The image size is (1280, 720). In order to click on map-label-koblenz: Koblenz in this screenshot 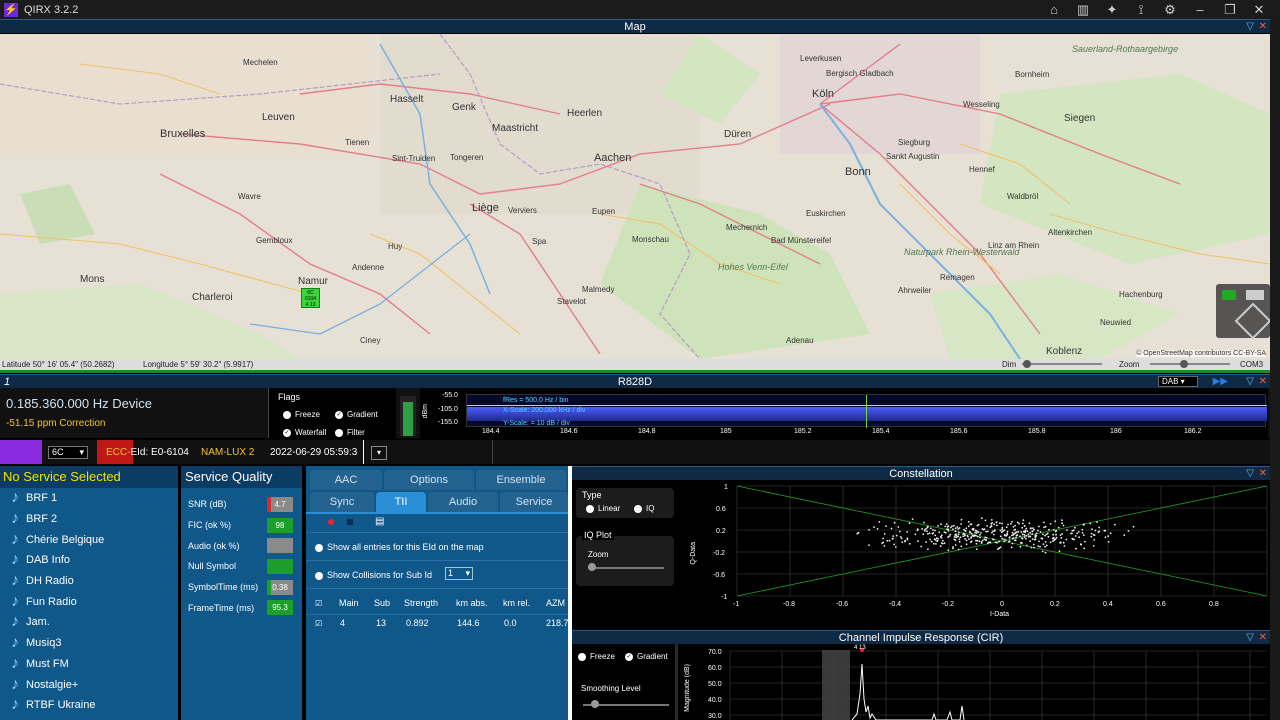, I will do `click(1064, 351)`.